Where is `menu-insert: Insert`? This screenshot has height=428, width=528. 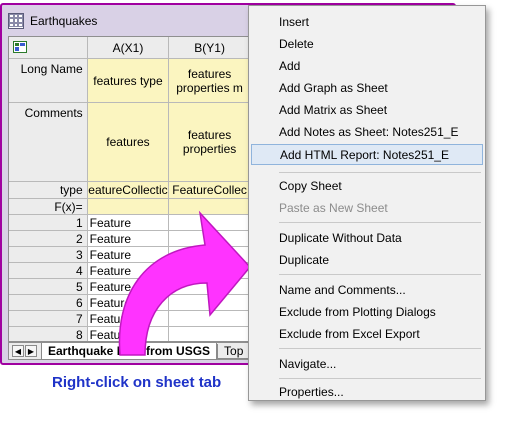
menu-insert: Insert is located at coordinates (367, 21).